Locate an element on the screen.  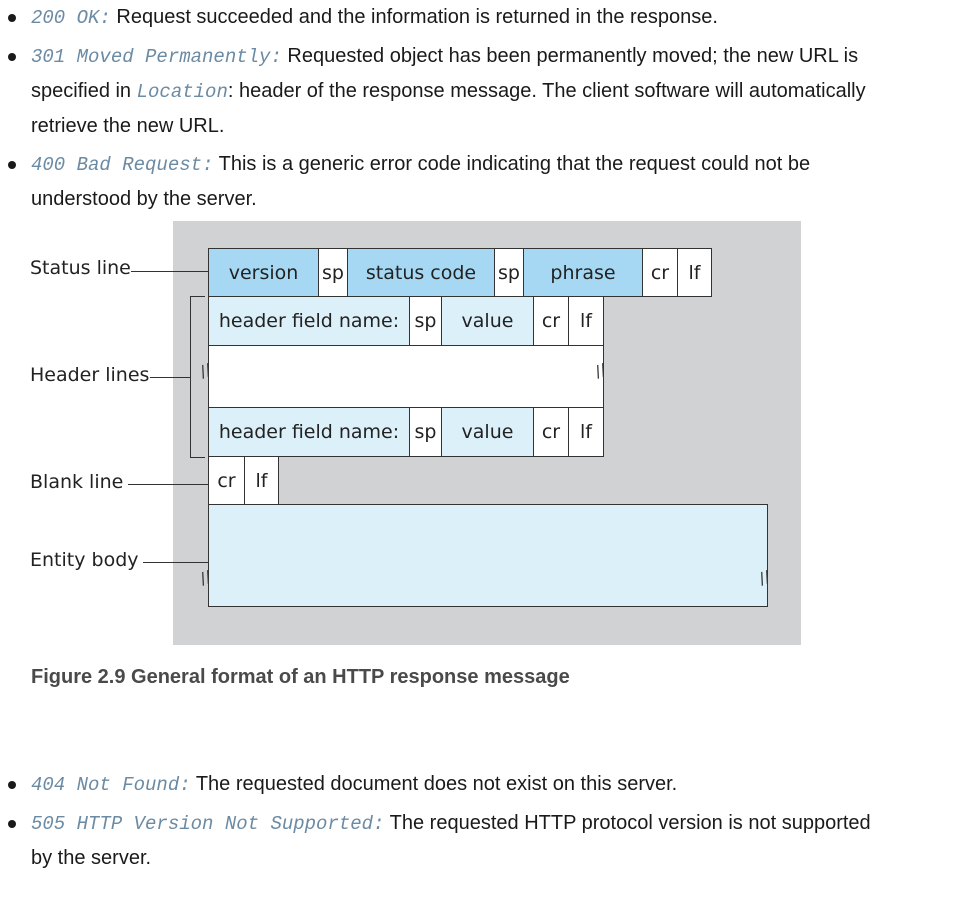
status-code: 400 Bad Request: is located at coordinates (122, 165).